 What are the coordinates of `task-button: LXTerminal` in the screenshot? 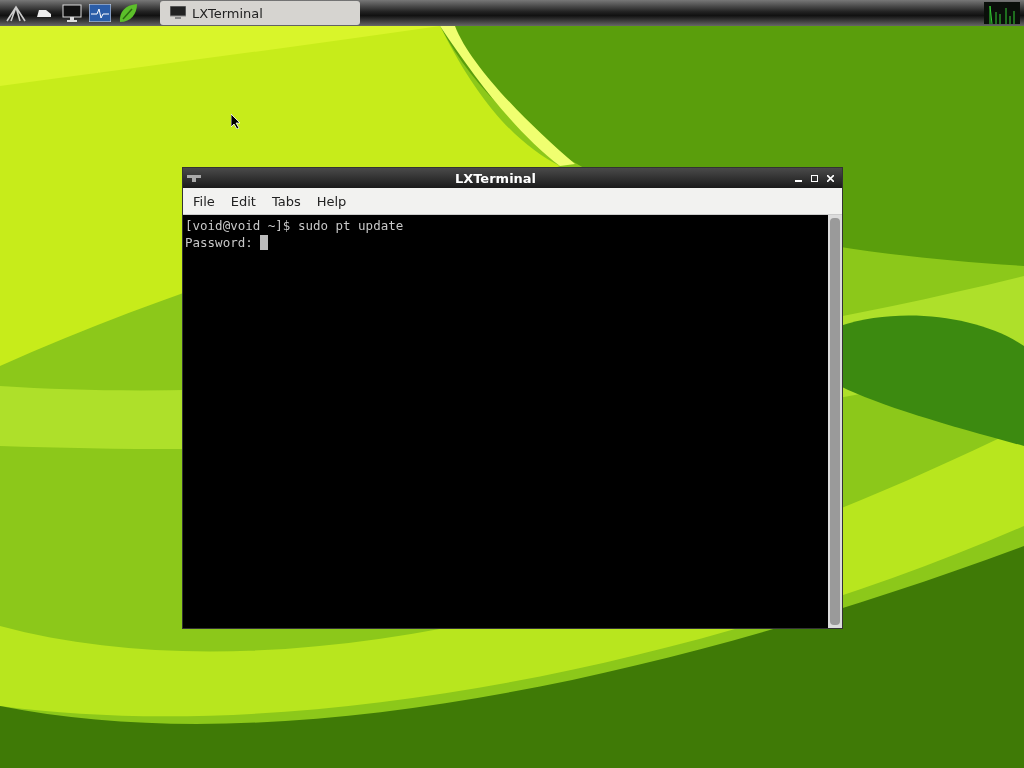 It's located at (260, 13).